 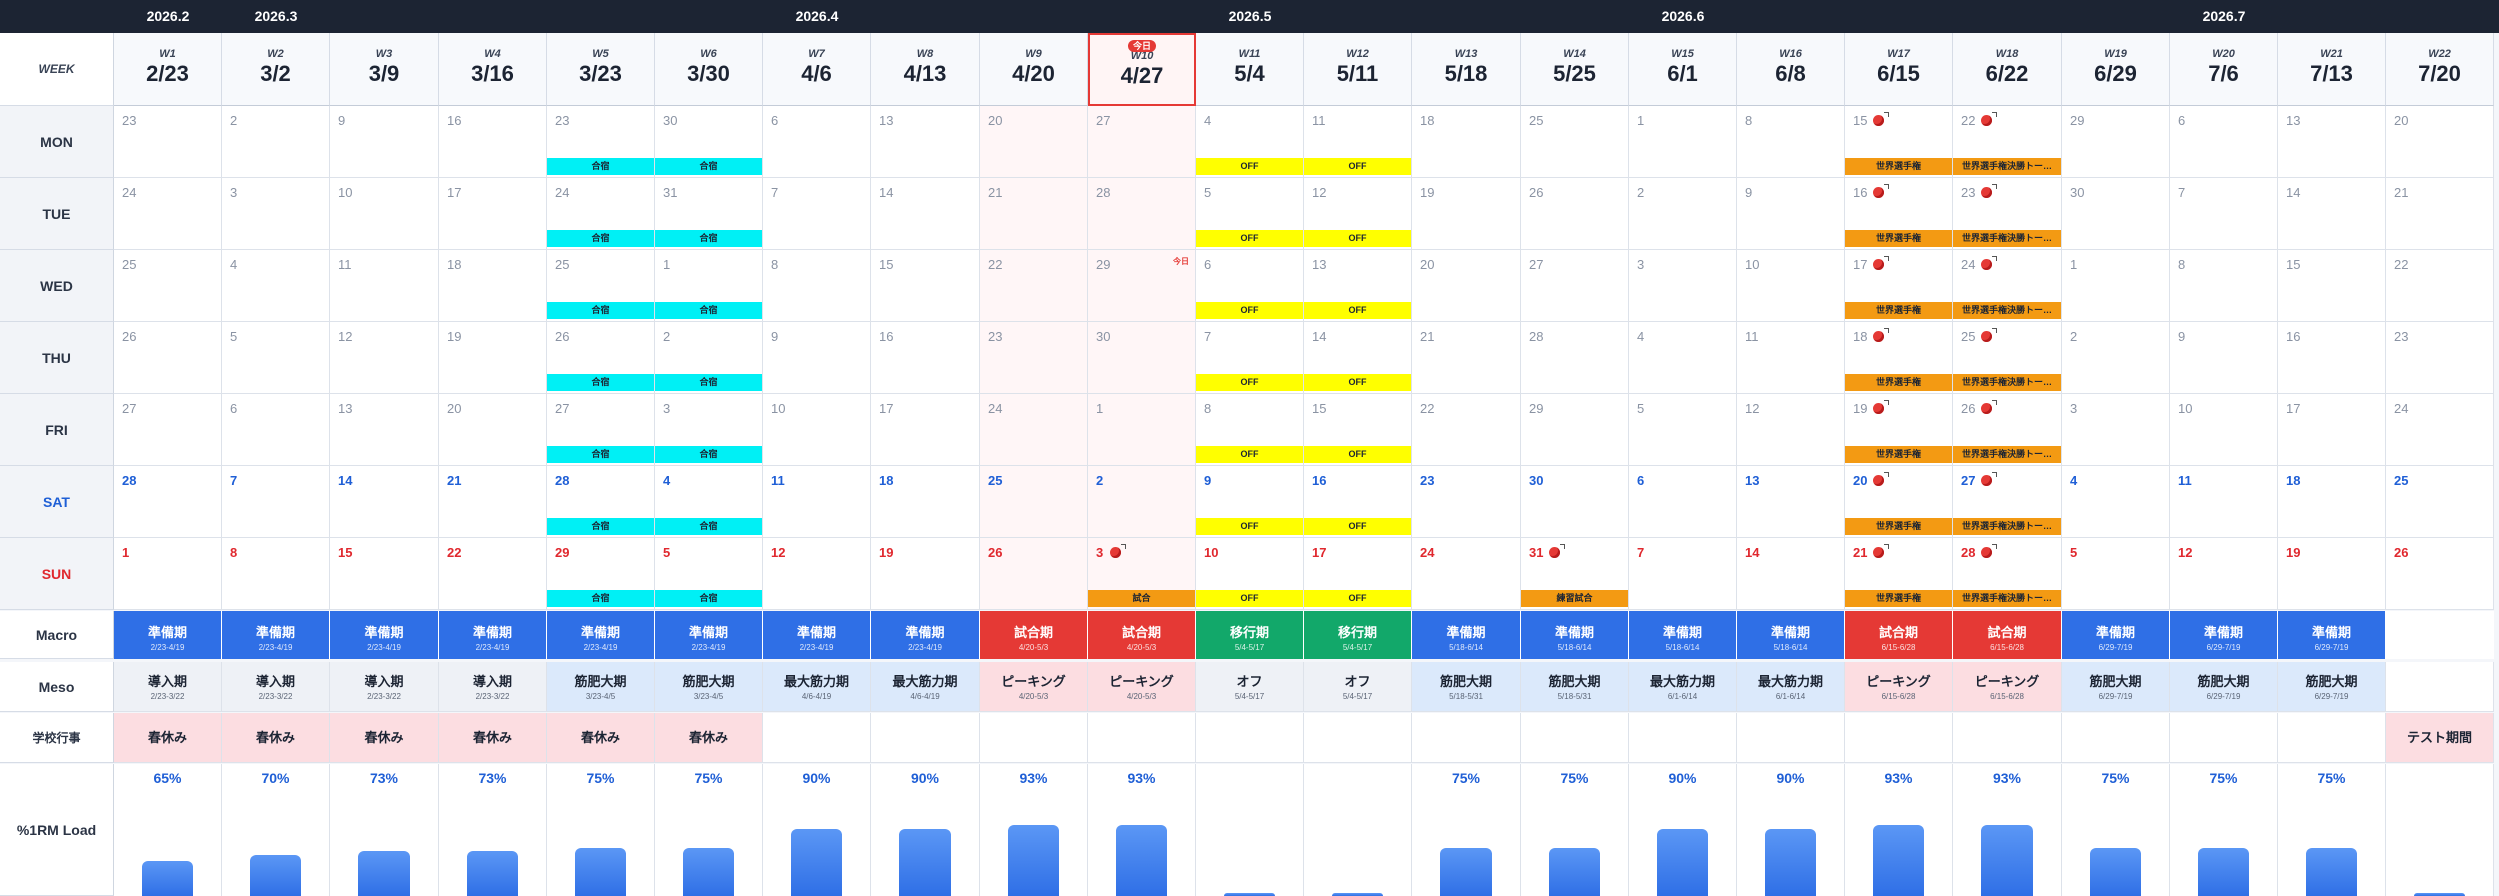 What do you see at coordinates (1683, 358) in the screenshot?
I see `day-cell: 4` at bounding box center [1683, 358].